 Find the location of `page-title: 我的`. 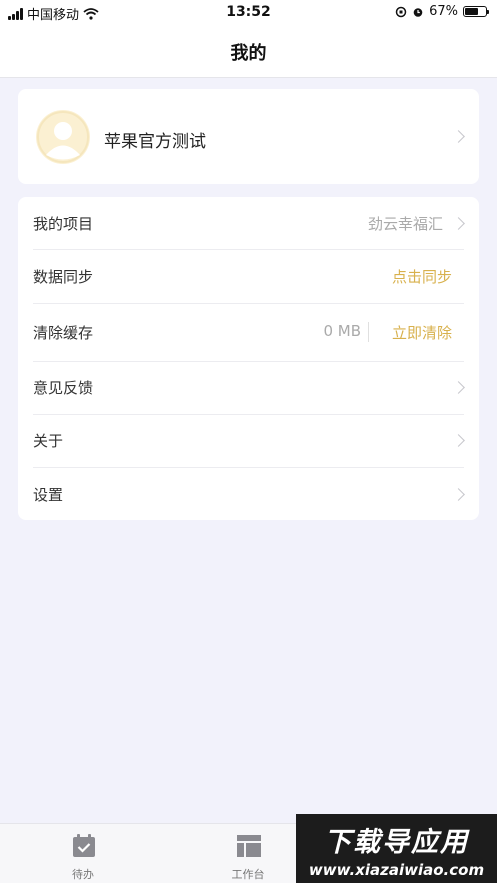

page-title: 我的 is located at coordinates (248, 53).